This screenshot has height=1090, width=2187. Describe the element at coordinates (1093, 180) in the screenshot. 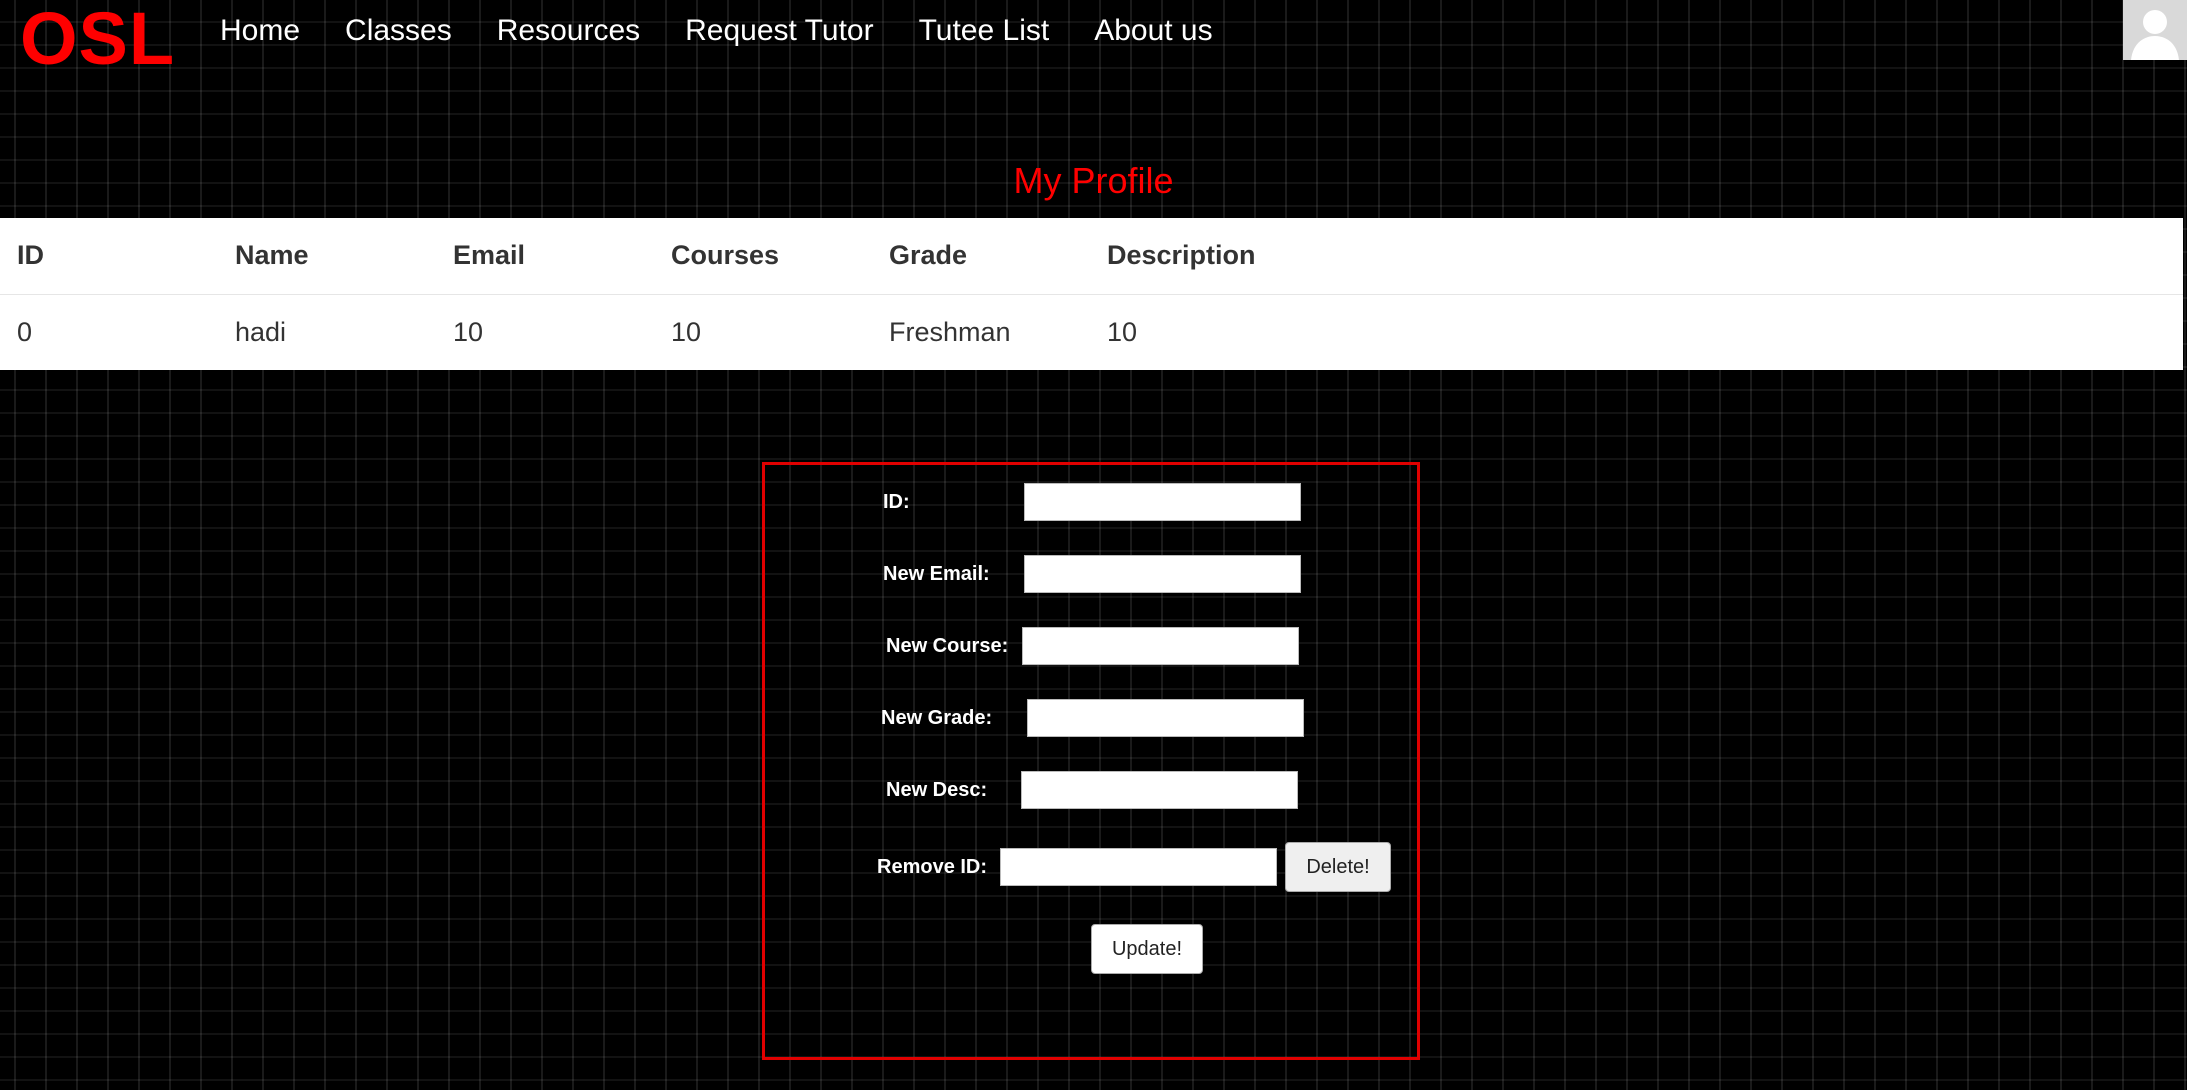

I see `page-title: My Profile` at that location.